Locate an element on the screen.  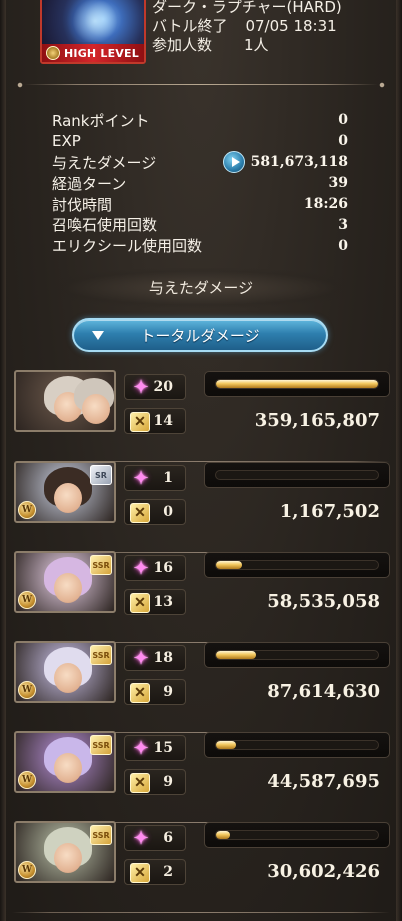
character-row: ✦ 20 ✕ 14 359,165,807 is located at coordinates (201, 416).